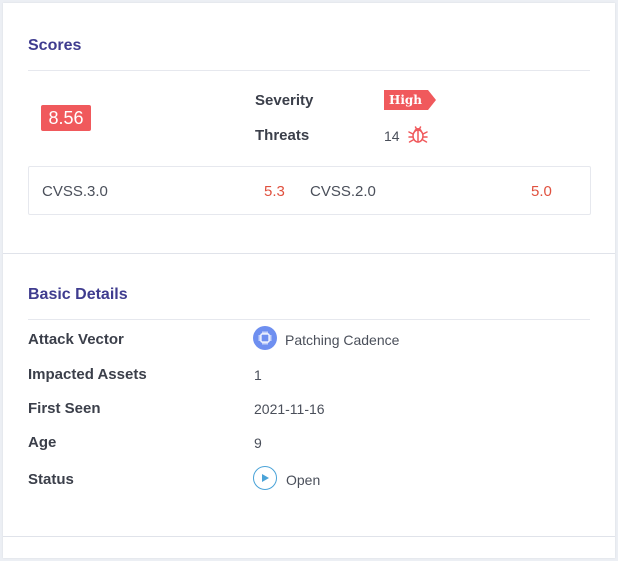  Describe the element at coordinates (64, 408) in the screenshot. I see `first-seen-label: First Seen` at that location.